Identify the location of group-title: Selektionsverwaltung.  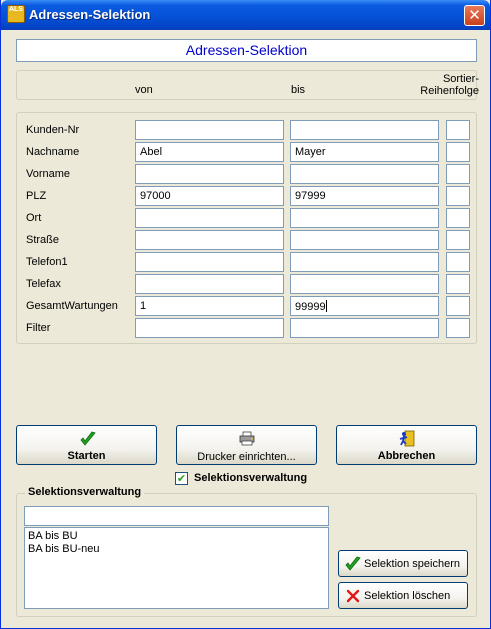
(85, 492).